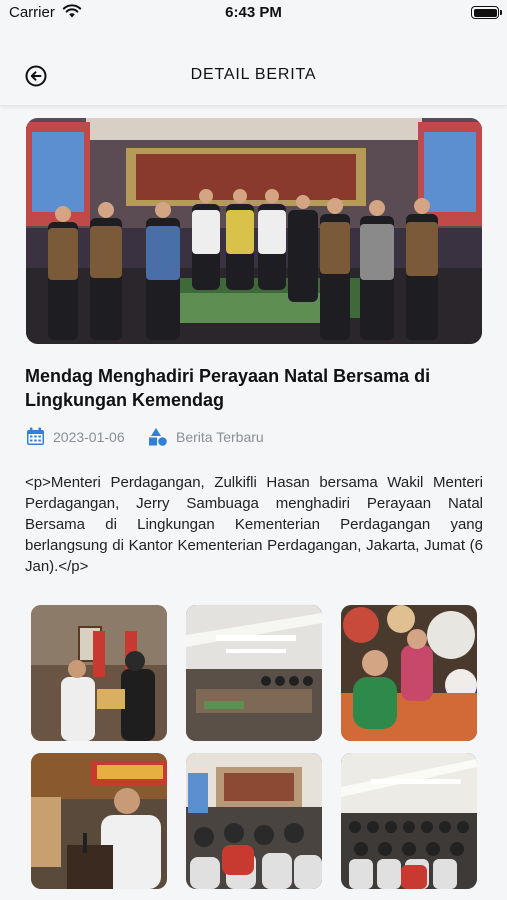 The height and width of the screenshot is (900, 507). Describe the element at coordinates (486, 12) in the screenshot. I see `battery-icon` at that location.